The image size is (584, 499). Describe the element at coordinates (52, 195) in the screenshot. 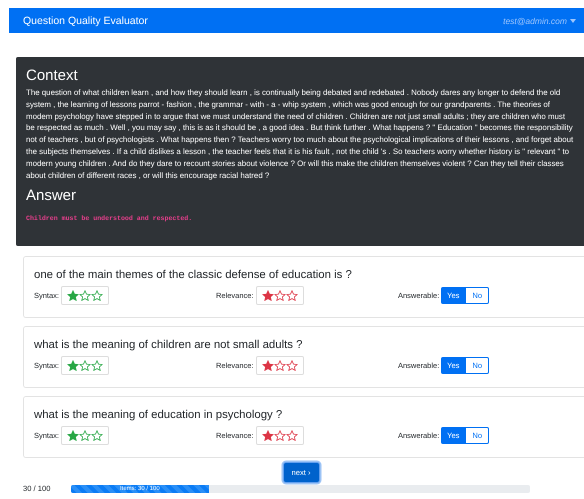

I see `answer-heading: Answer` at that location.